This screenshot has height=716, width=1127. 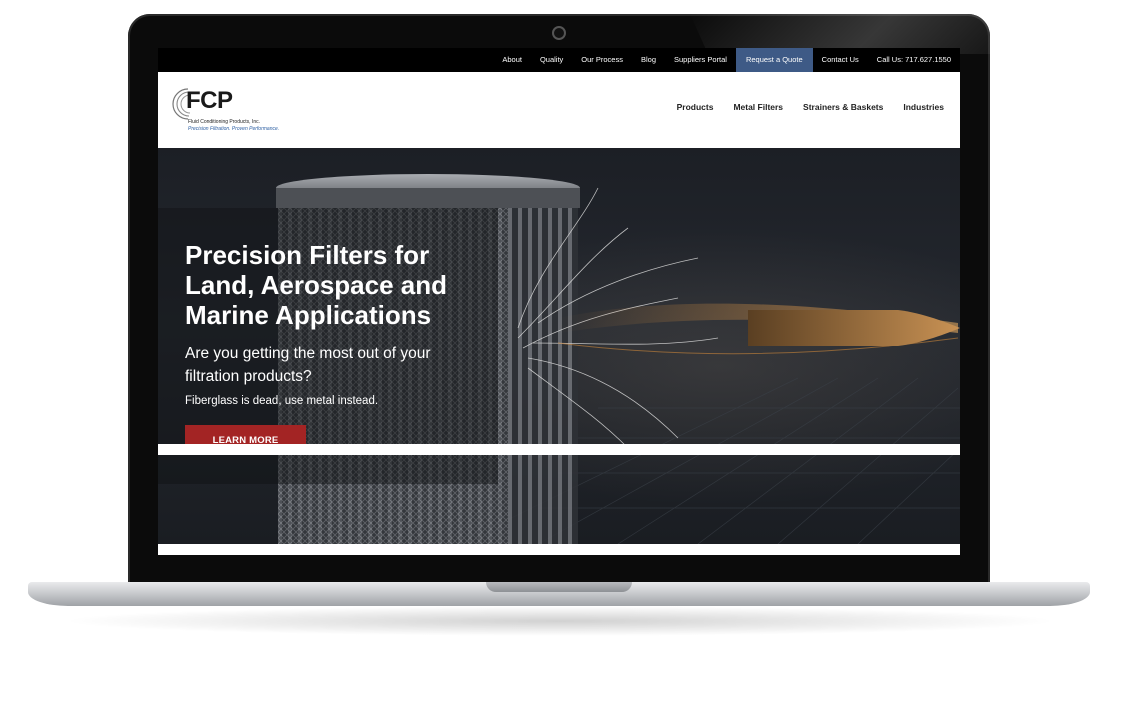 I want to click on laptop-base, so click(x=559, y=594).